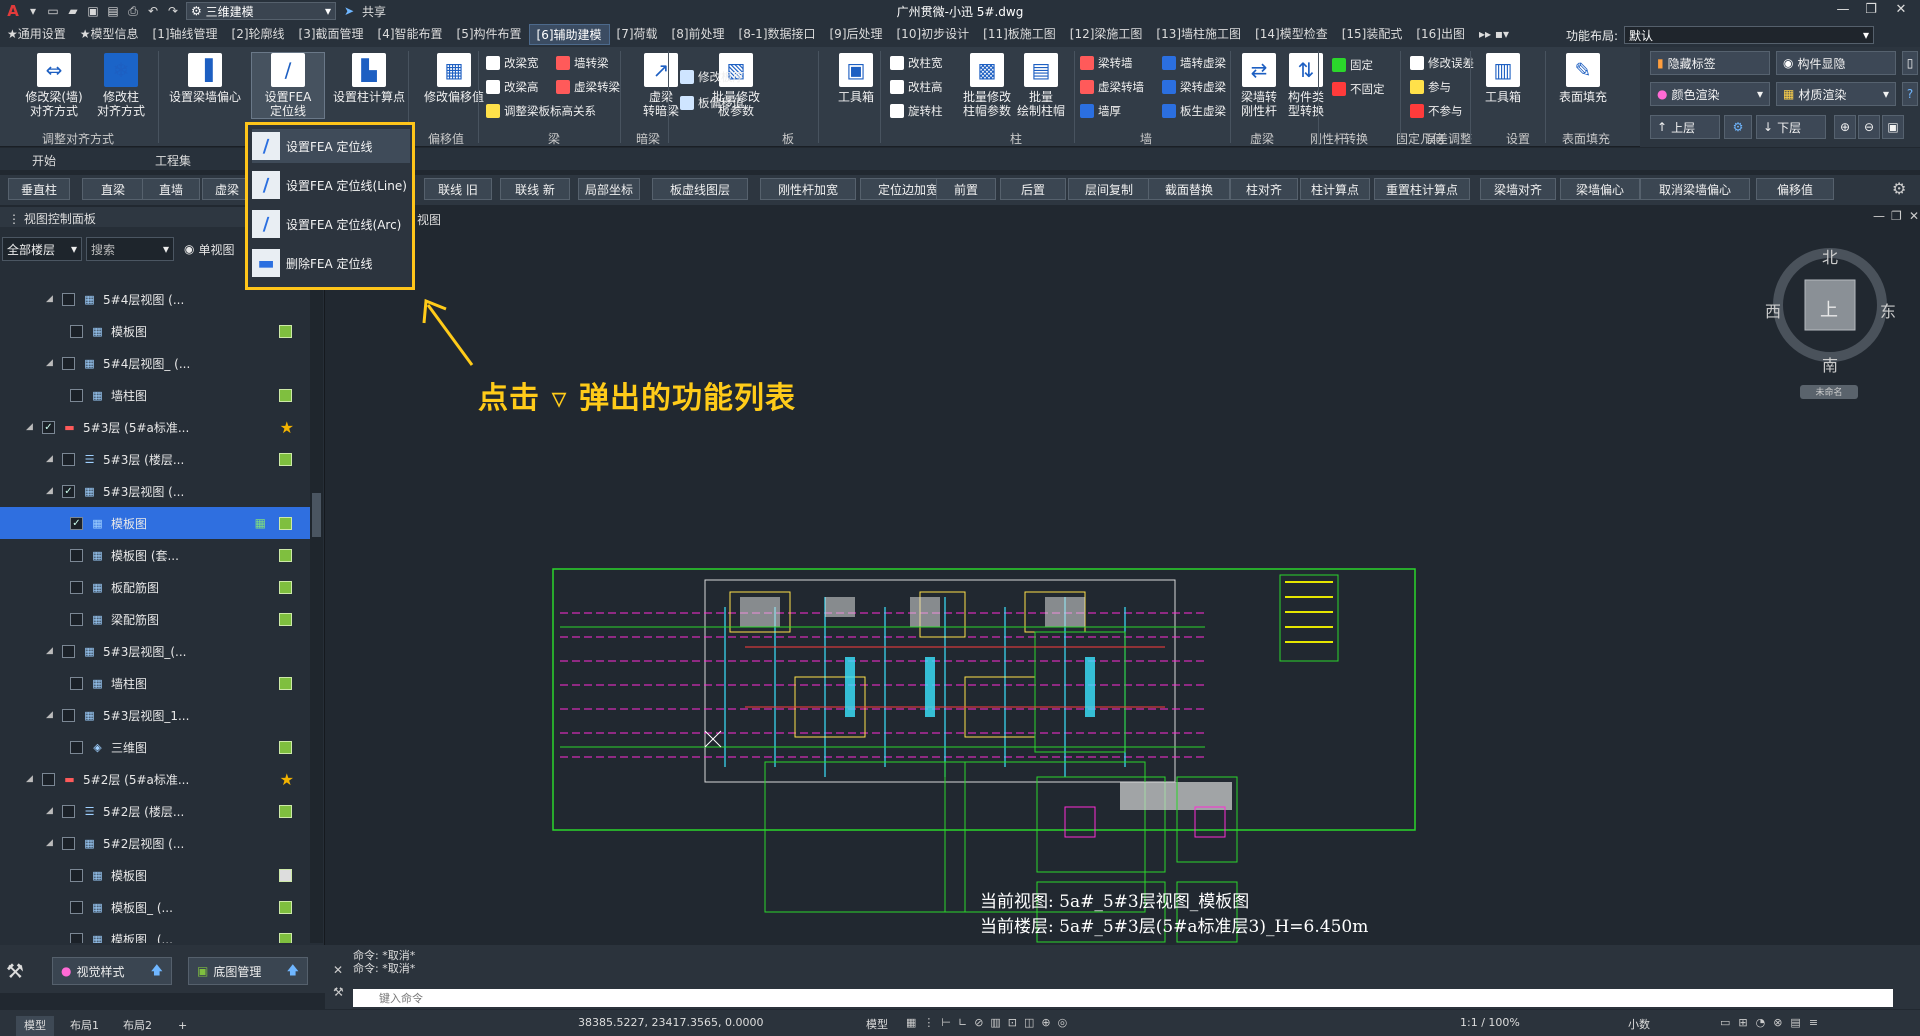  Describe the element at coordinates (588, 87) in the screenshot. I see `ribbon-small-button: 虚梁转梁` at that location.